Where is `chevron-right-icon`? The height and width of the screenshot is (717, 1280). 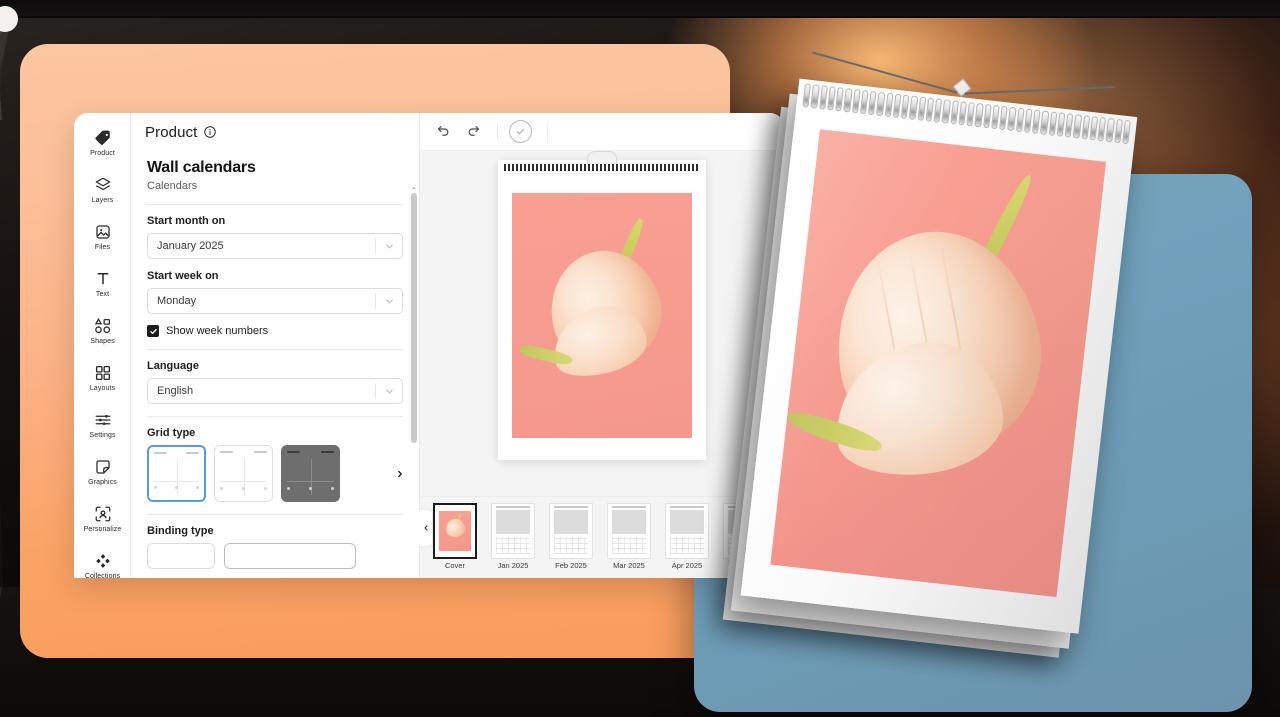 chevron-right-icon is located at coordinates (400, 473).